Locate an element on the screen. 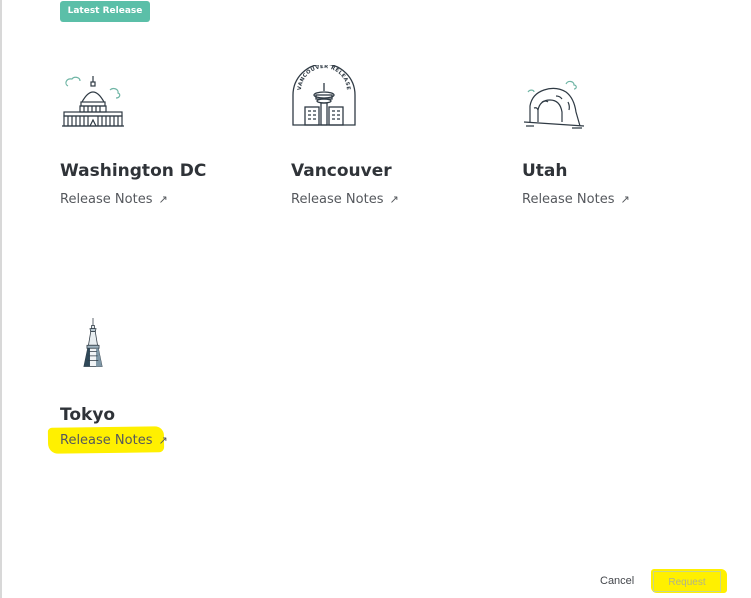  vancouver-tower-icon: VANCOUVER RELEASE is located at coordinates (324, 95).